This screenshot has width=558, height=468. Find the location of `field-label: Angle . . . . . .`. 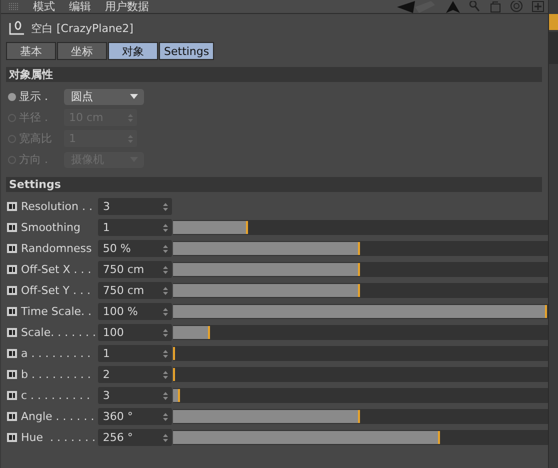

field-label: Angle . . . . . . is located at coordinates (58, 416).